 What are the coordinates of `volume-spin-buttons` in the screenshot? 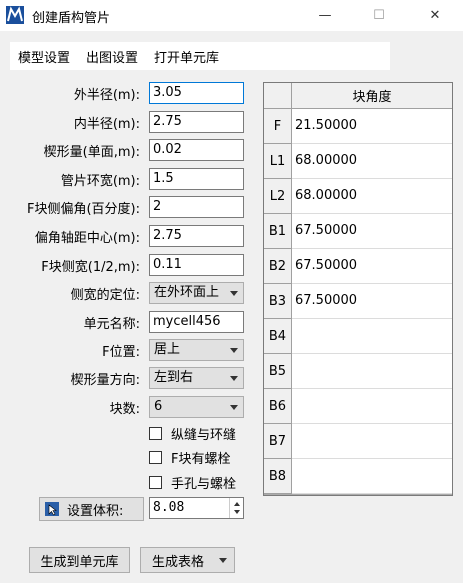 It's located at (236, 508).